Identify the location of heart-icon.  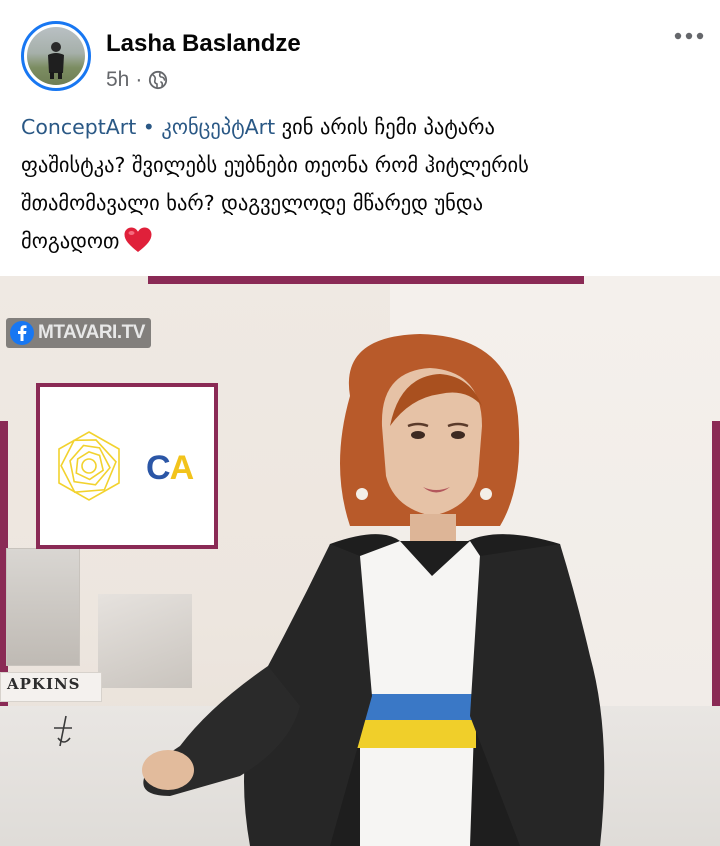
(138, 239).